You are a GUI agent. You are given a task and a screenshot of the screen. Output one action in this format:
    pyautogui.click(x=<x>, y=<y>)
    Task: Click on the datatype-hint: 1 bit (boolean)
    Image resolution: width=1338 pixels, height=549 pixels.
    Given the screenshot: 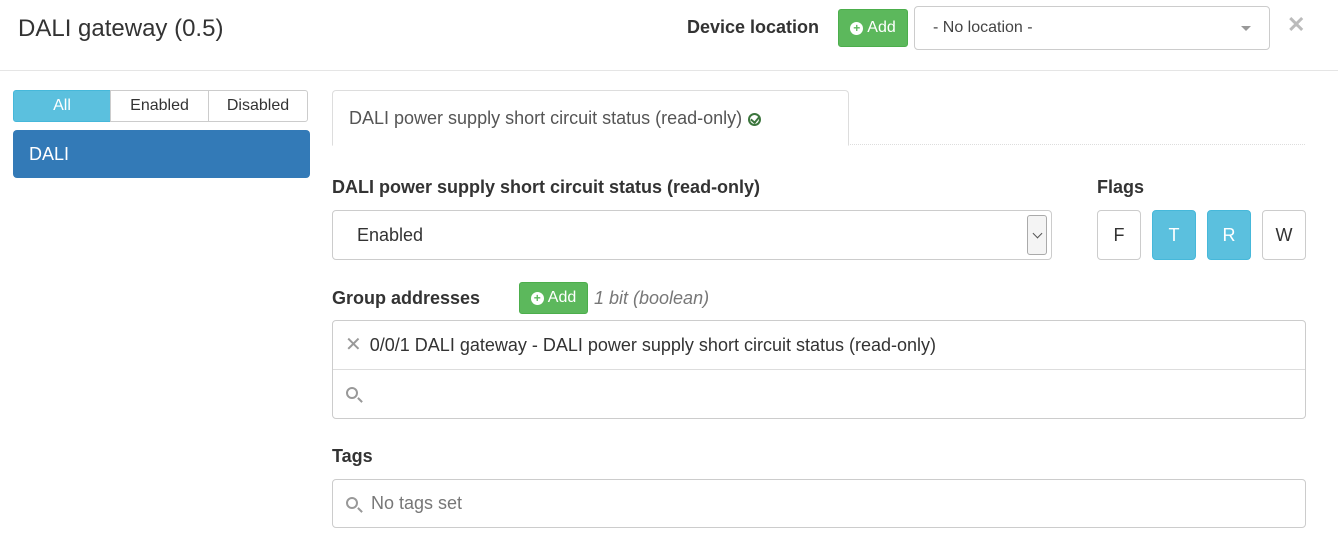 What is the action you would take?
    pyautogui.click(x=652, y=298)
    